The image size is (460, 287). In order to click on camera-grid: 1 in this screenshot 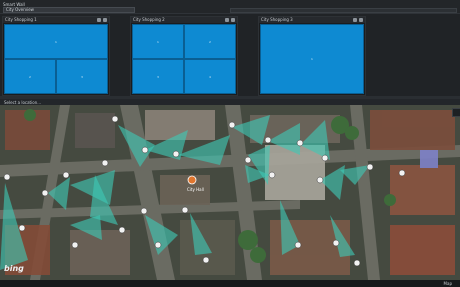, I will do `click(312, 59)`.